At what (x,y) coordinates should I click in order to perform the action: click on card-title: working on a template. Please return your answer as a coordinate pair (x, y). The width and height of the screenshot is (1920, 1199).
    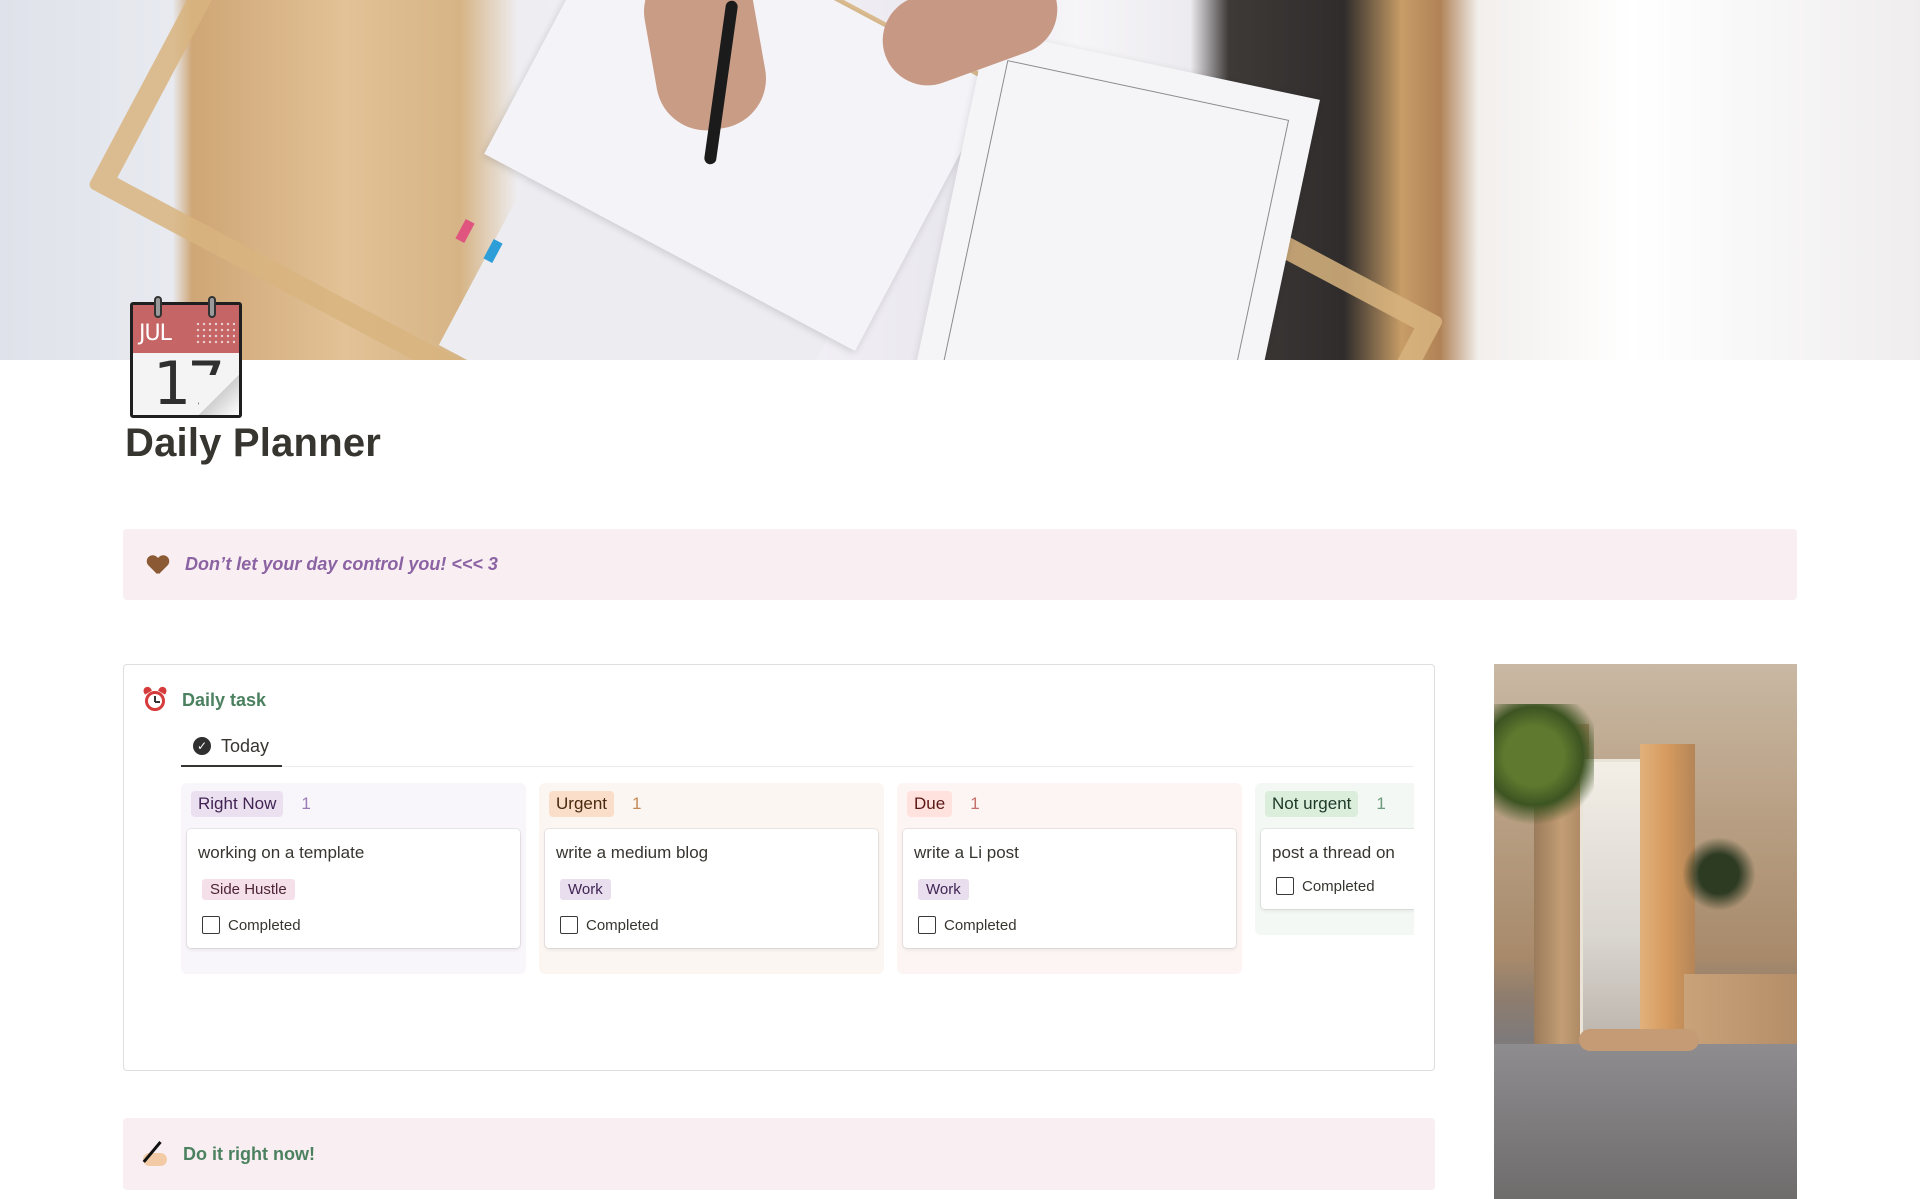
    Looking at the image, I should click on (281, 852).